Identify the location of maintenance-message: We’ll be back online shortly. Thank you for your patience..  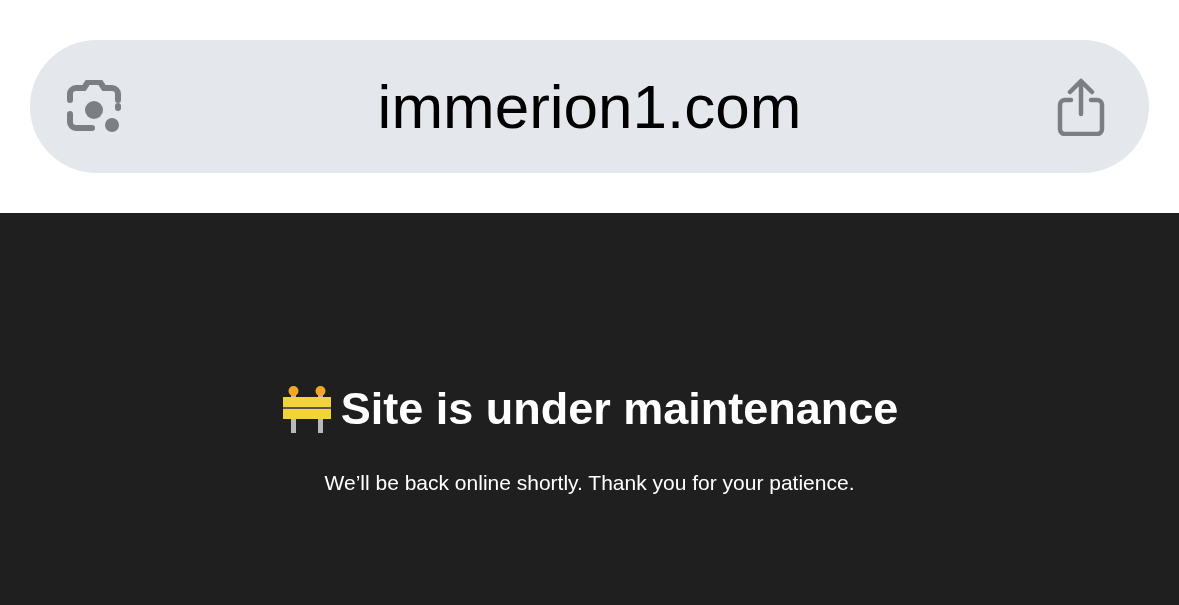
(589, 483).